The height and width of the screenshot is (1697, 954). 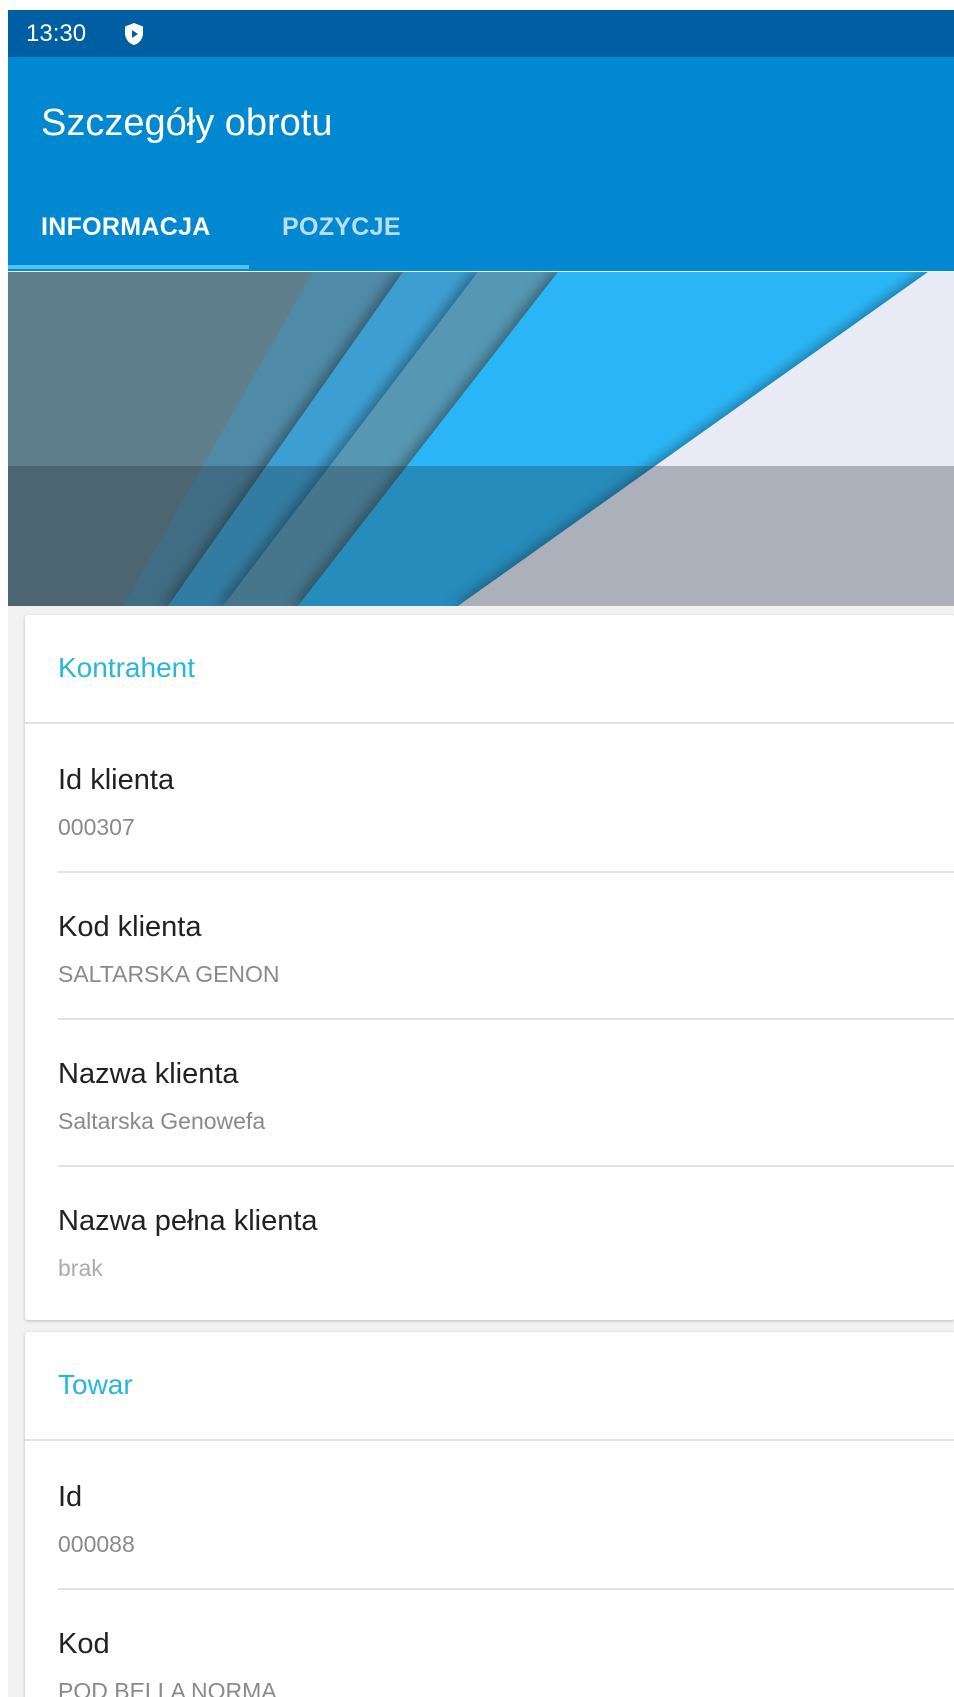 What do you see at coordinates (126, 667) in the screenshot?
I see `section-title: Kontrahent` at bounding box center [126, 667].